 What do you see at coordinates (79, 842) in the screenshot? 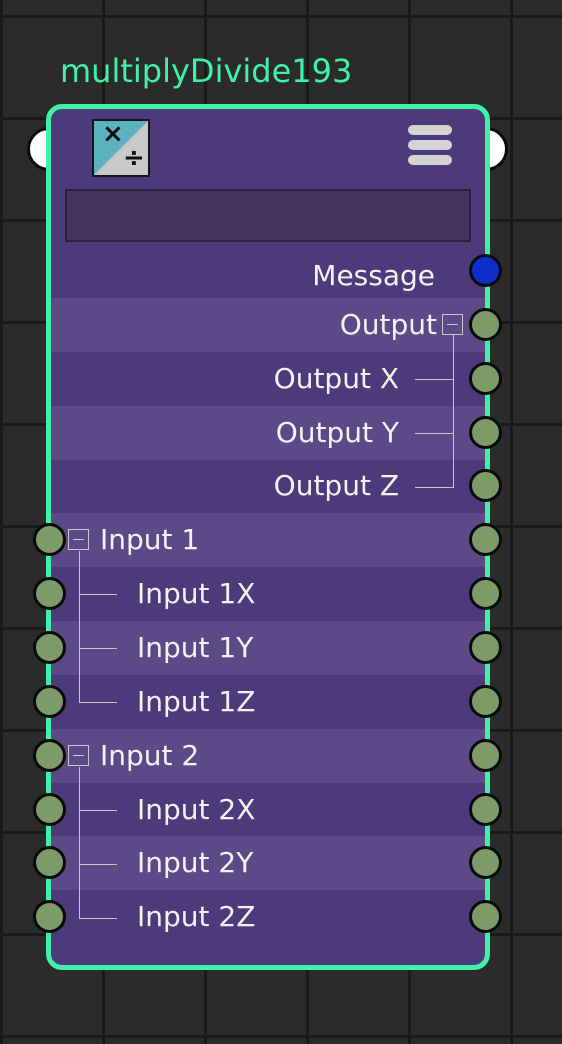
I see `input2-tree-vertical` at bounding box center [79, 842].